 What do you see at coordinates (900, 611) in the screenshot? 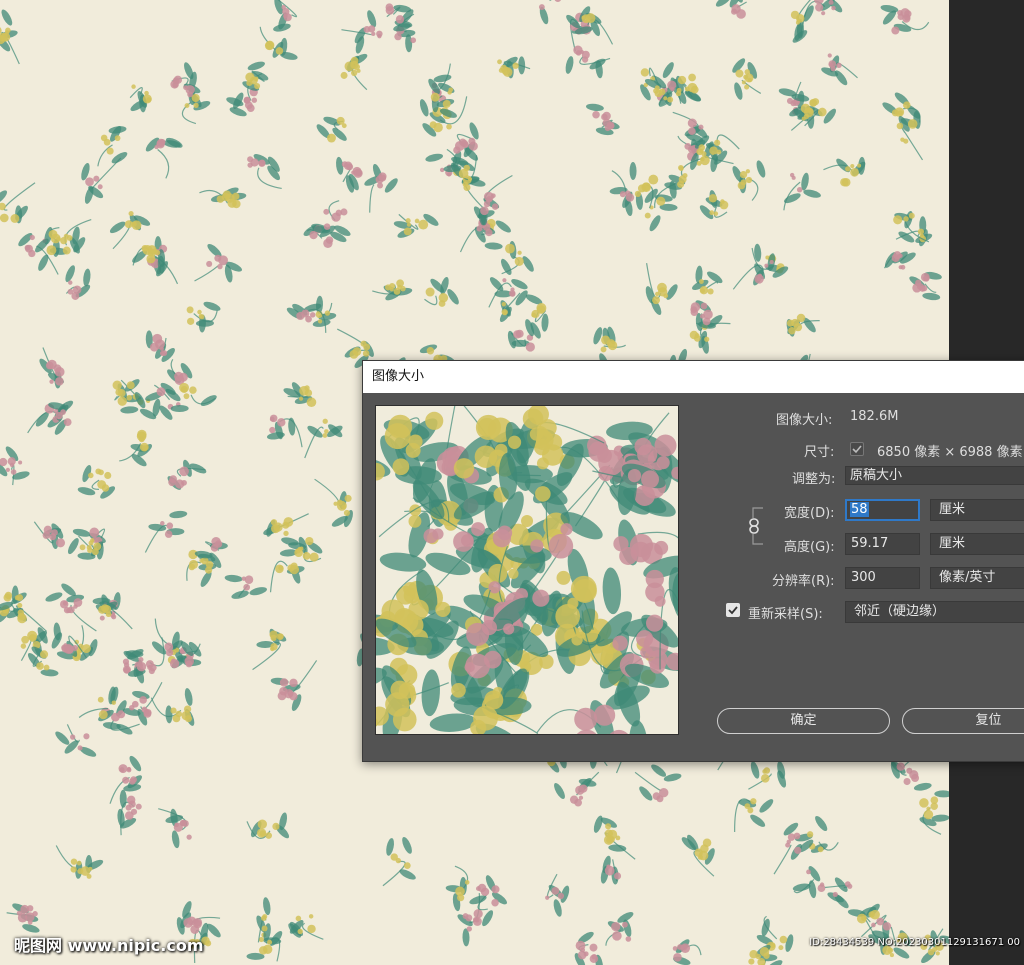
I see `resample-value: 邻近（硬边缘）` at bounding box center [900, 611].